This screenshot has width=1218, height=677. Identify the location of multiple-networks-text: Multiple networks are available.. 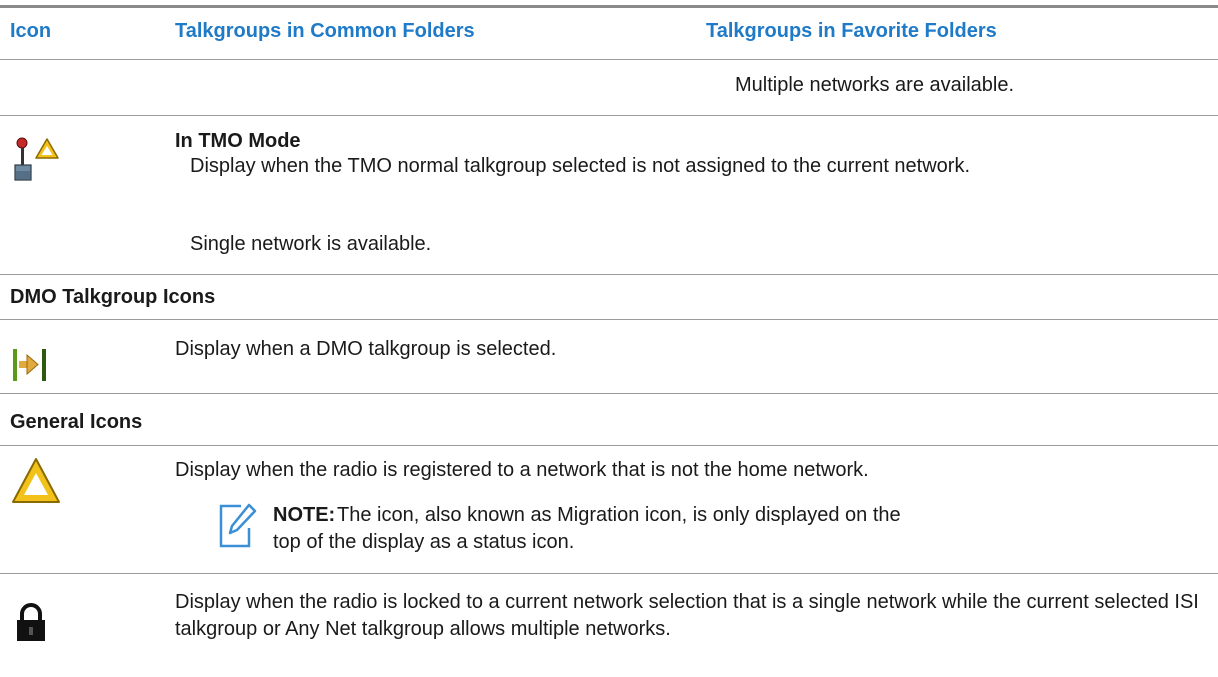
(875, 85).